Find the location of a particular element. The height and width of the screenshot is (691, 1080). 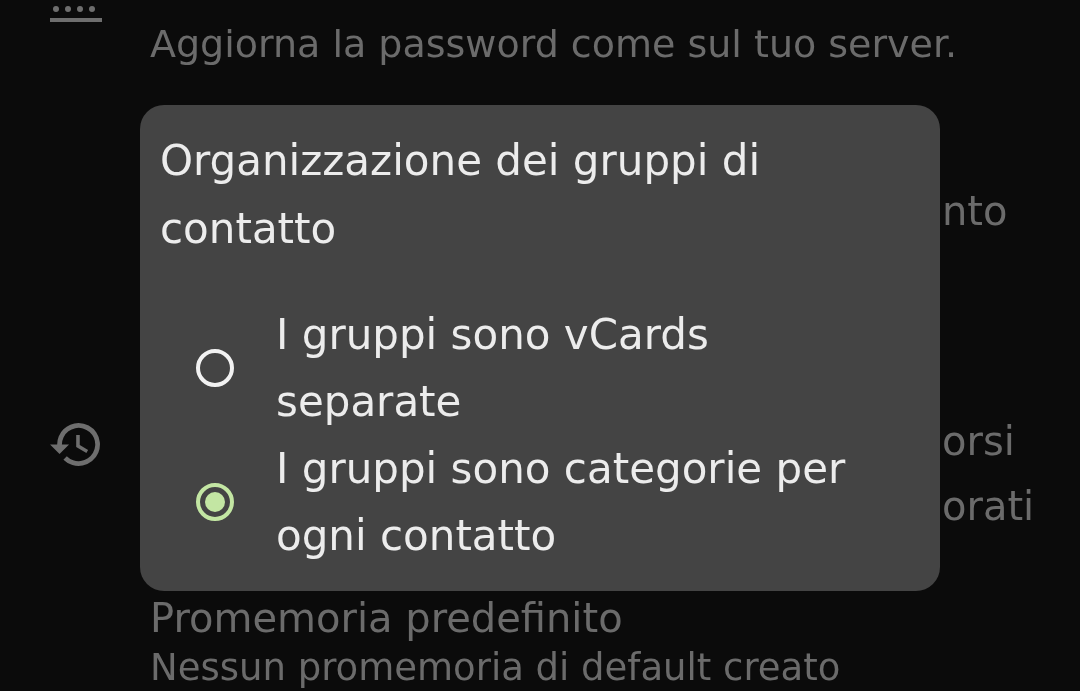

setting-title: Promemoria predefinito is located at coordinates (387, 618).